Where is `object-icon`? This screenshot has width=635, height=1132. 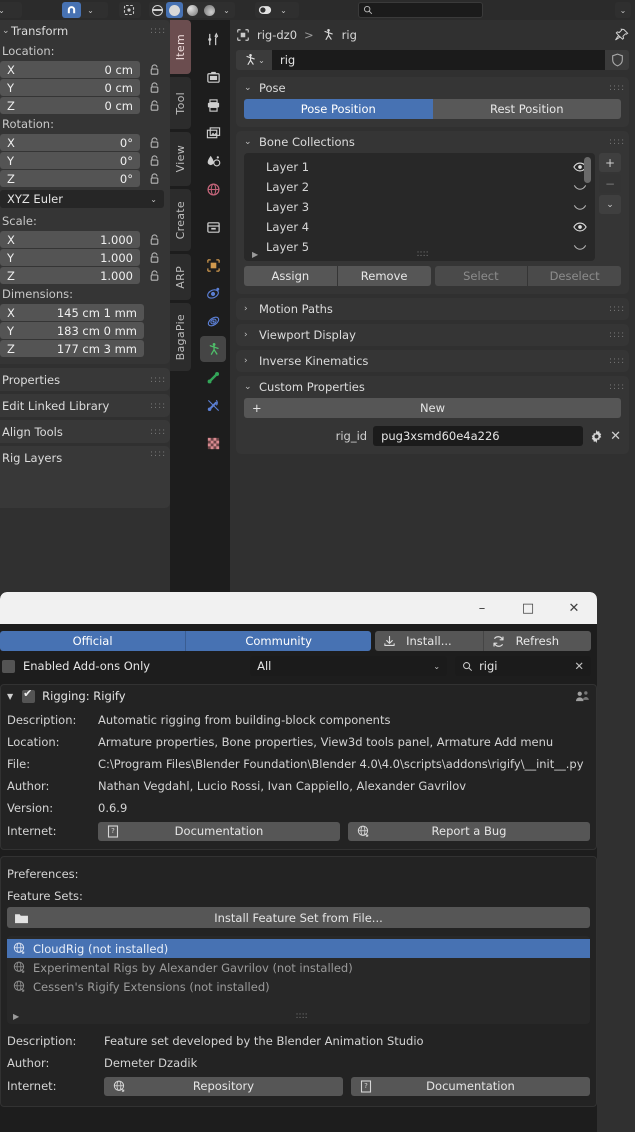 object-icon is located at coordinates (213, 265).